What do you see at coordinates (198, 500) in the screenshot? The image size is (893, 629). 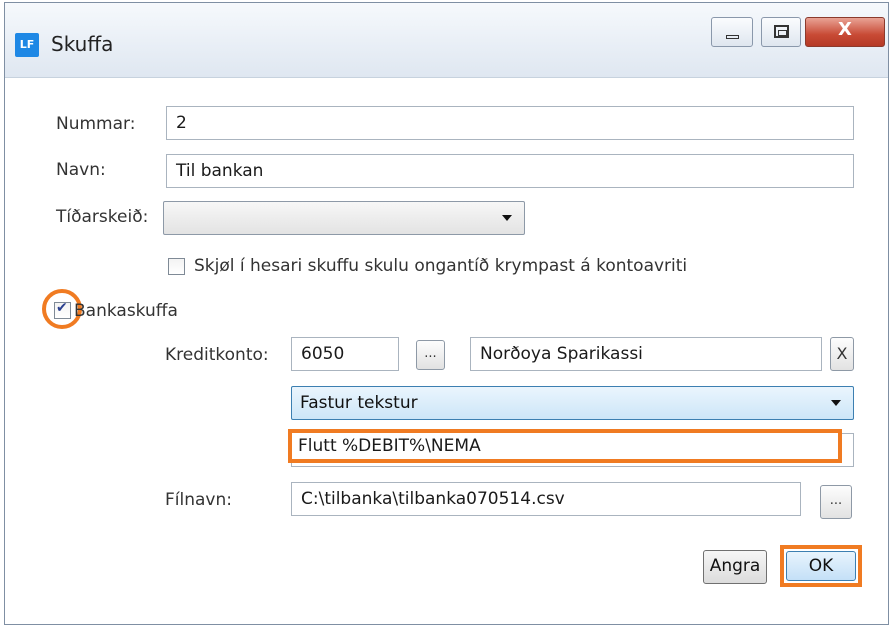 I see `filnavn-label: Fílnavn:` at bounding box center [198, 500].